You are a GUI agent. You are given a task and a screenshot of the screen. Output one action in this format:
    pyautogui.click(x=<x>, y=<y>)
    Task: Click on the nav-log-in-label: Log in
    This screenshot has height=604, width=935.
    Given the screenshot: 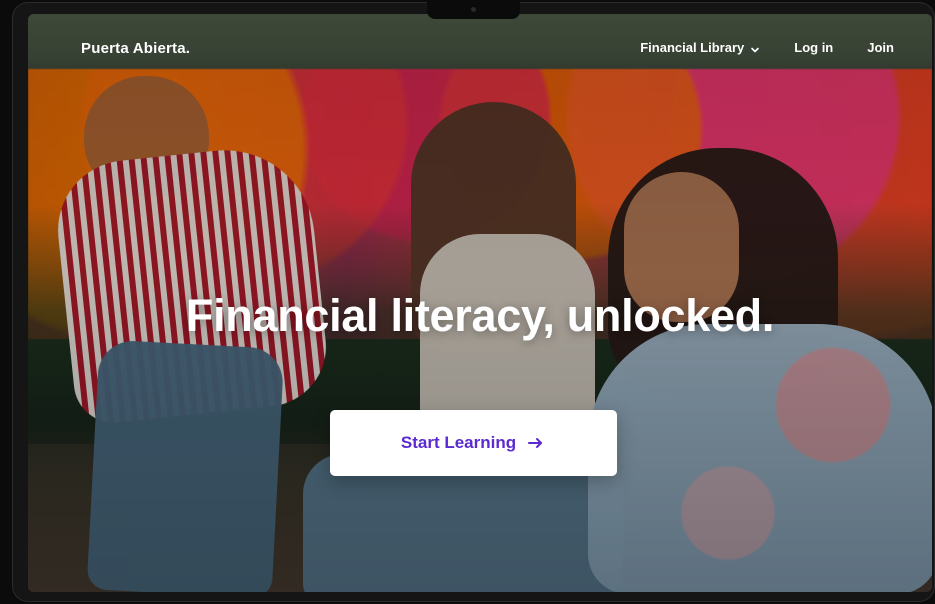 What is the action you would take?
    pyautogui.click(x=814, y=47)
    